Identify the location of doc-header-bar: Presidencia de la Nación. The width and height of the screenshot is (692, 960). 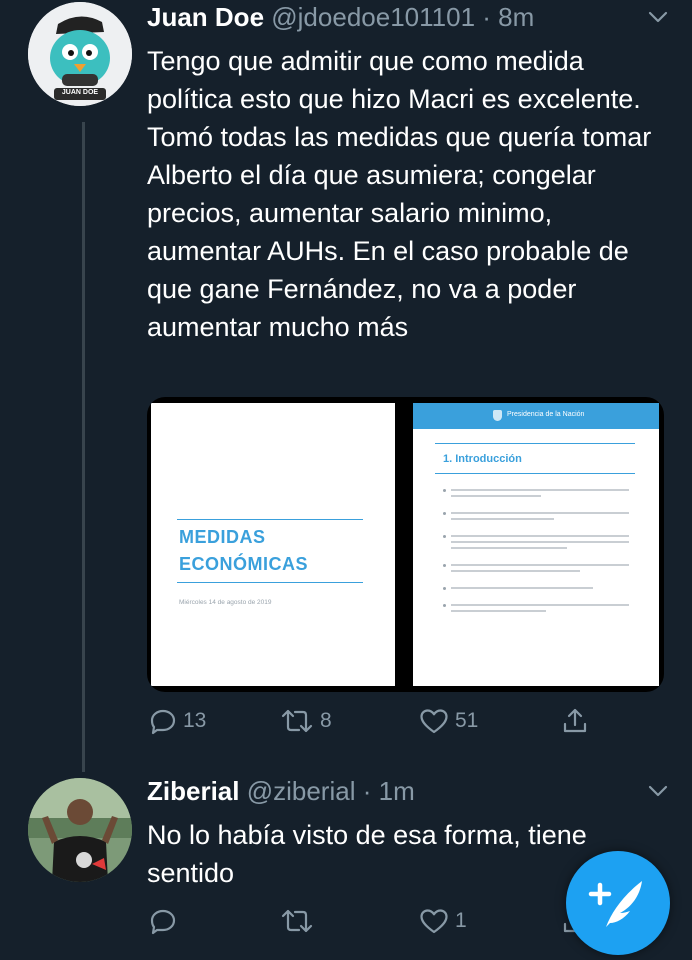
(536, 416).